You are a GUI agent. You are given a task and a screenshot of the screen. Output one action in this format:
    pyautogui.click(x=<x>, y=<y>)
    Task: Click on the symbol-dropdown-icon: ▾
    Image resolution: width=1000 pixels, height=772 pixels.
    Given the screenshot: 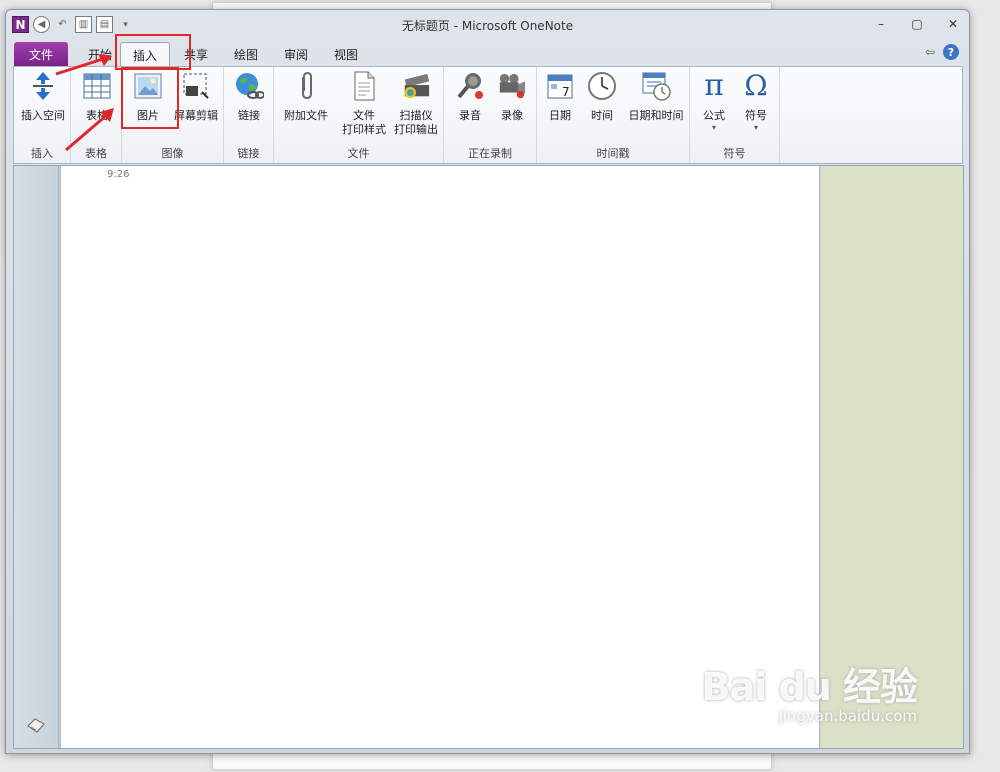 What is the action you would take?
    pyautogui.click(x=756, y=128)
    